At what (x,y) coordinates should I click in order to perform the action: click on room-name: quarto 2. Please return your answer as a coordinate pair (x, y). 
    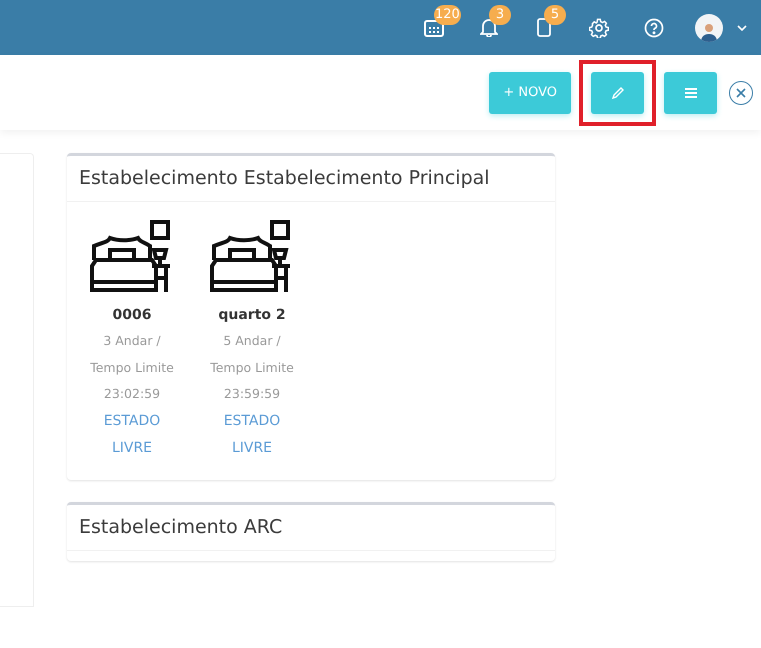
    Looking at the image, I should click on (252, 315).